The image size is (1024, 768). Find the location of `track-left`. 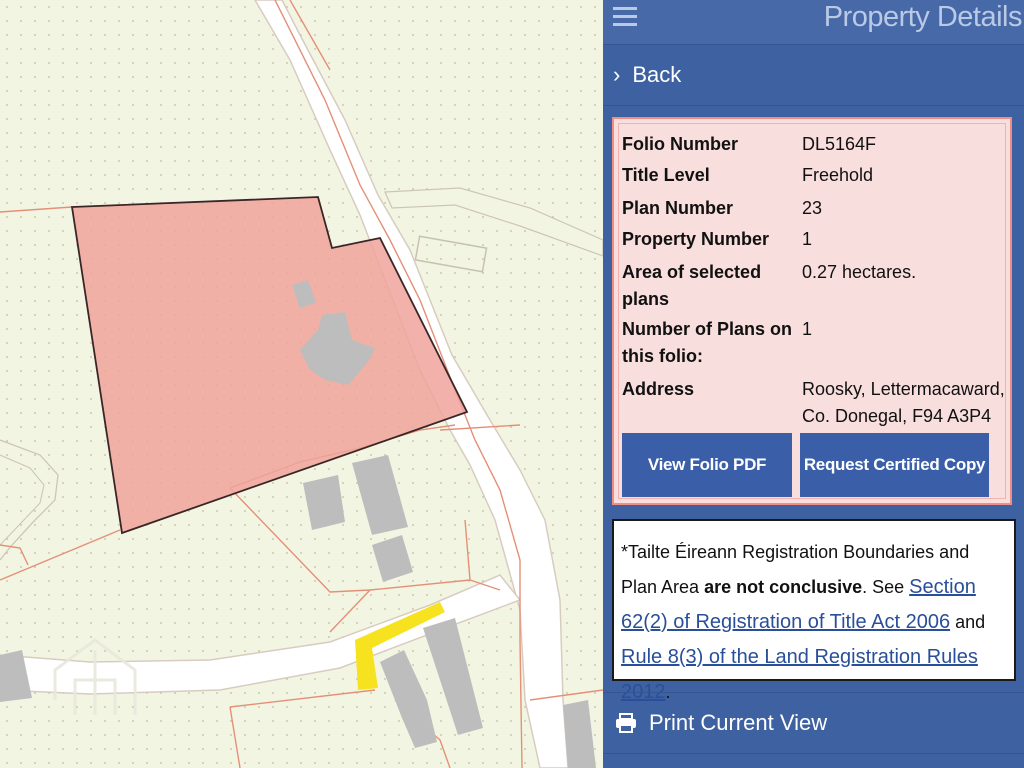

track-left is located at coordinates (29, 500).